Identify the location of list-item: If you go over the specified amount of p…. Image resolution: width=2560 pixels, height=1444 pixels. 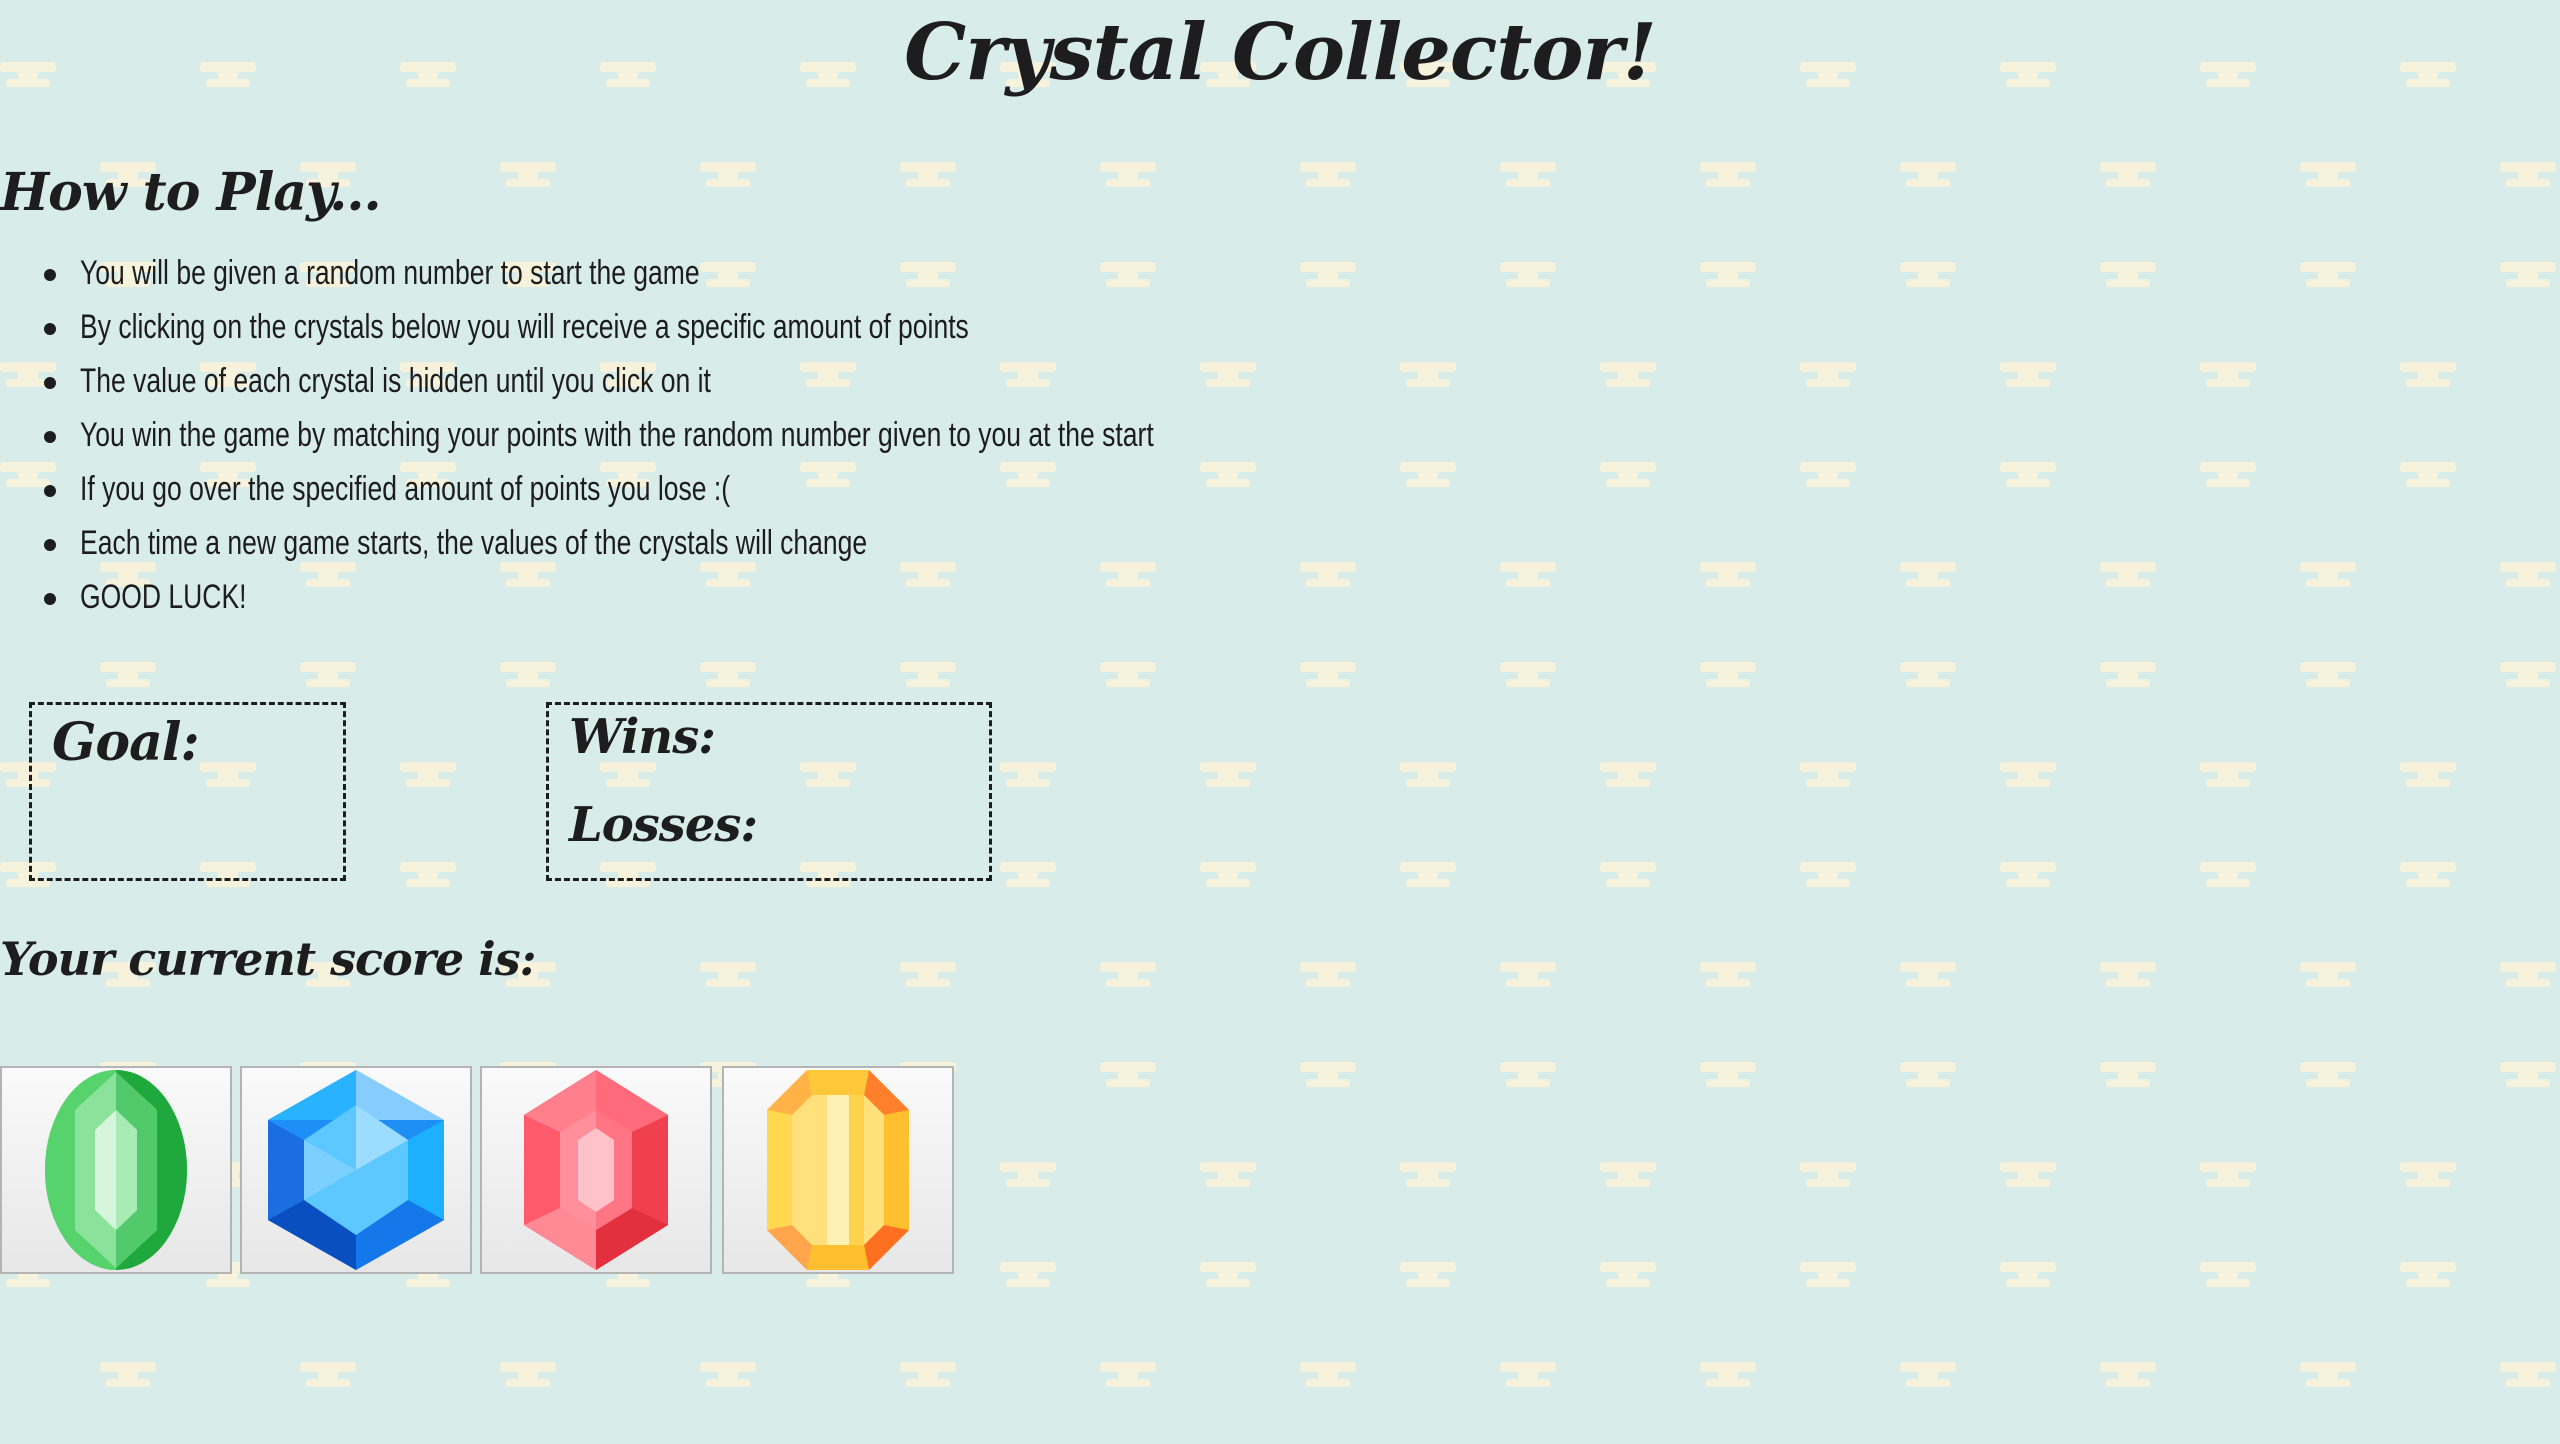
(728, 489).